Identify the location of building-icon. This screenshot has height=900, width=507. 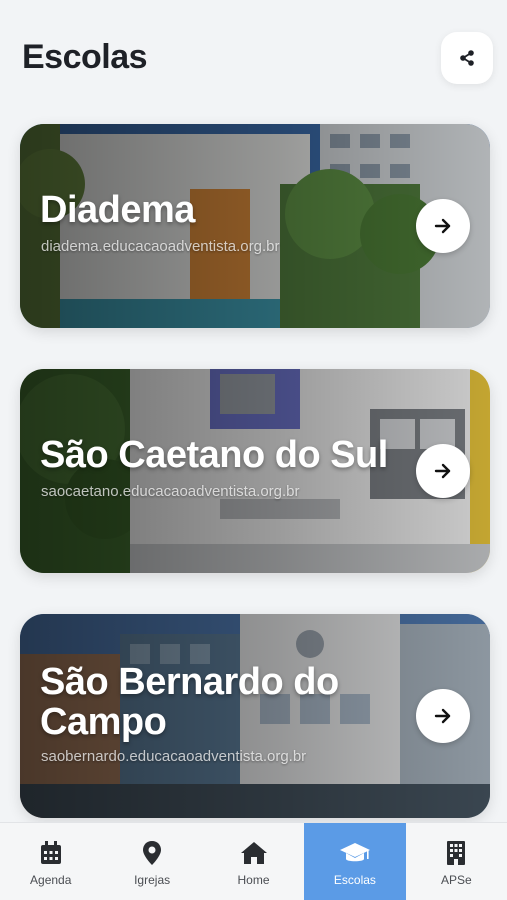
(456, 853).